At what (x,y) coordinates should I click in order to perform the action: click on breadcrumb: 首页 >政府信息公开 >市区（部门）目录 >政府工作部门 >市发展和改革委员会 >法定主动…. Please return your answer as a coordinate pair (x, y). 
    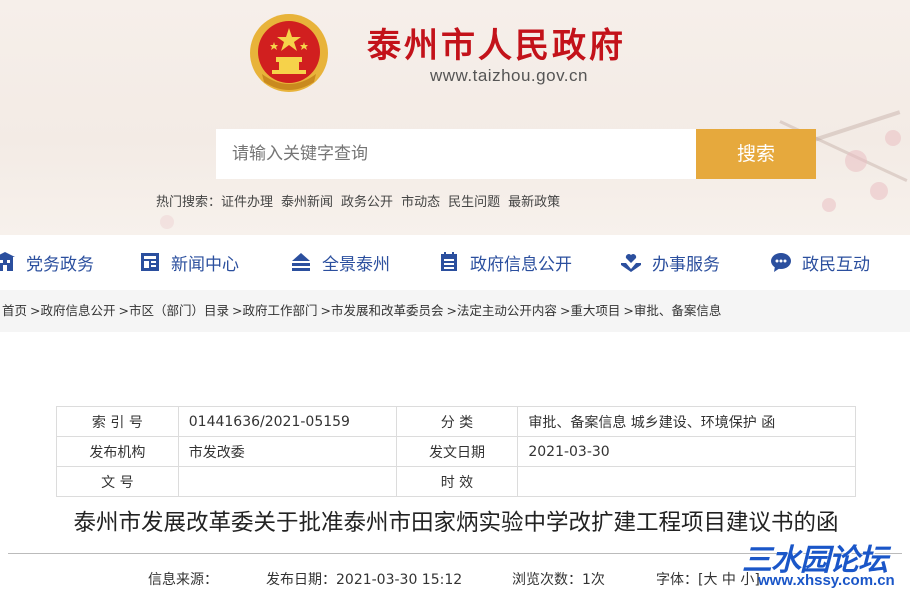
    Looking at the image, I should click on (455, 311).